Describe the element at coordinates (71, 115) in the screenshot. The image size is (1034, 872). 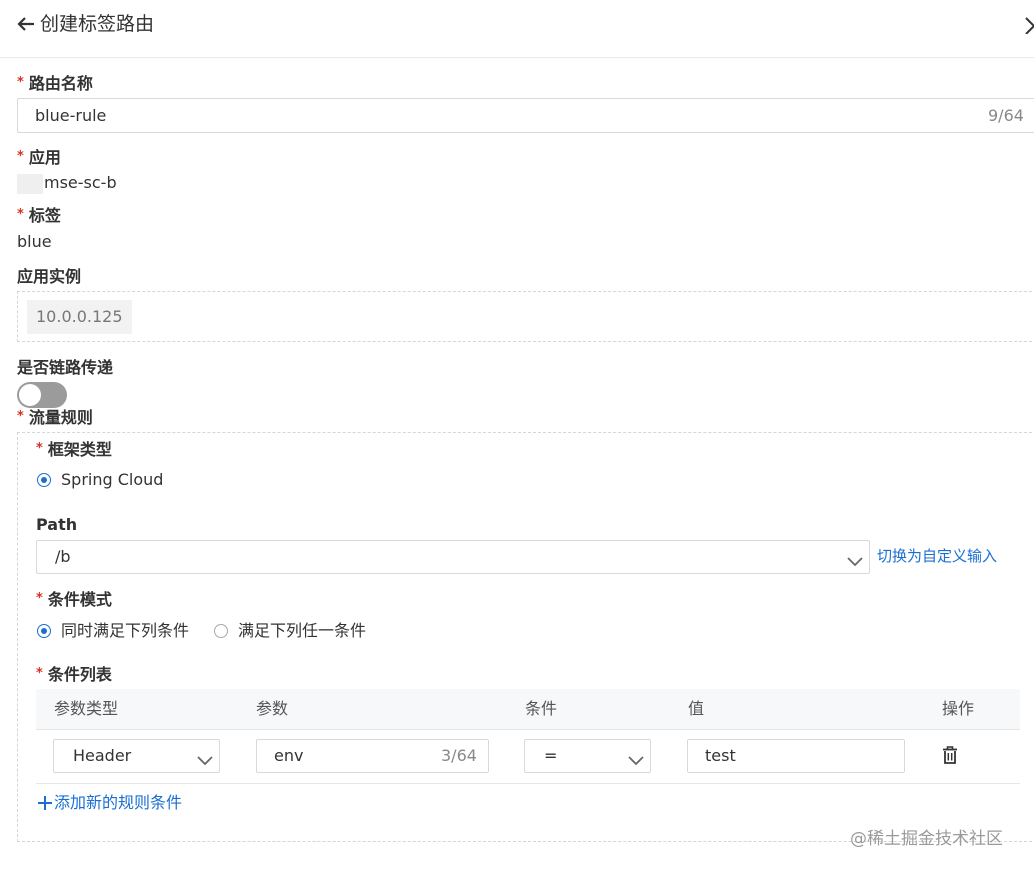
I see `route-name-value: blue-rule` at that location.